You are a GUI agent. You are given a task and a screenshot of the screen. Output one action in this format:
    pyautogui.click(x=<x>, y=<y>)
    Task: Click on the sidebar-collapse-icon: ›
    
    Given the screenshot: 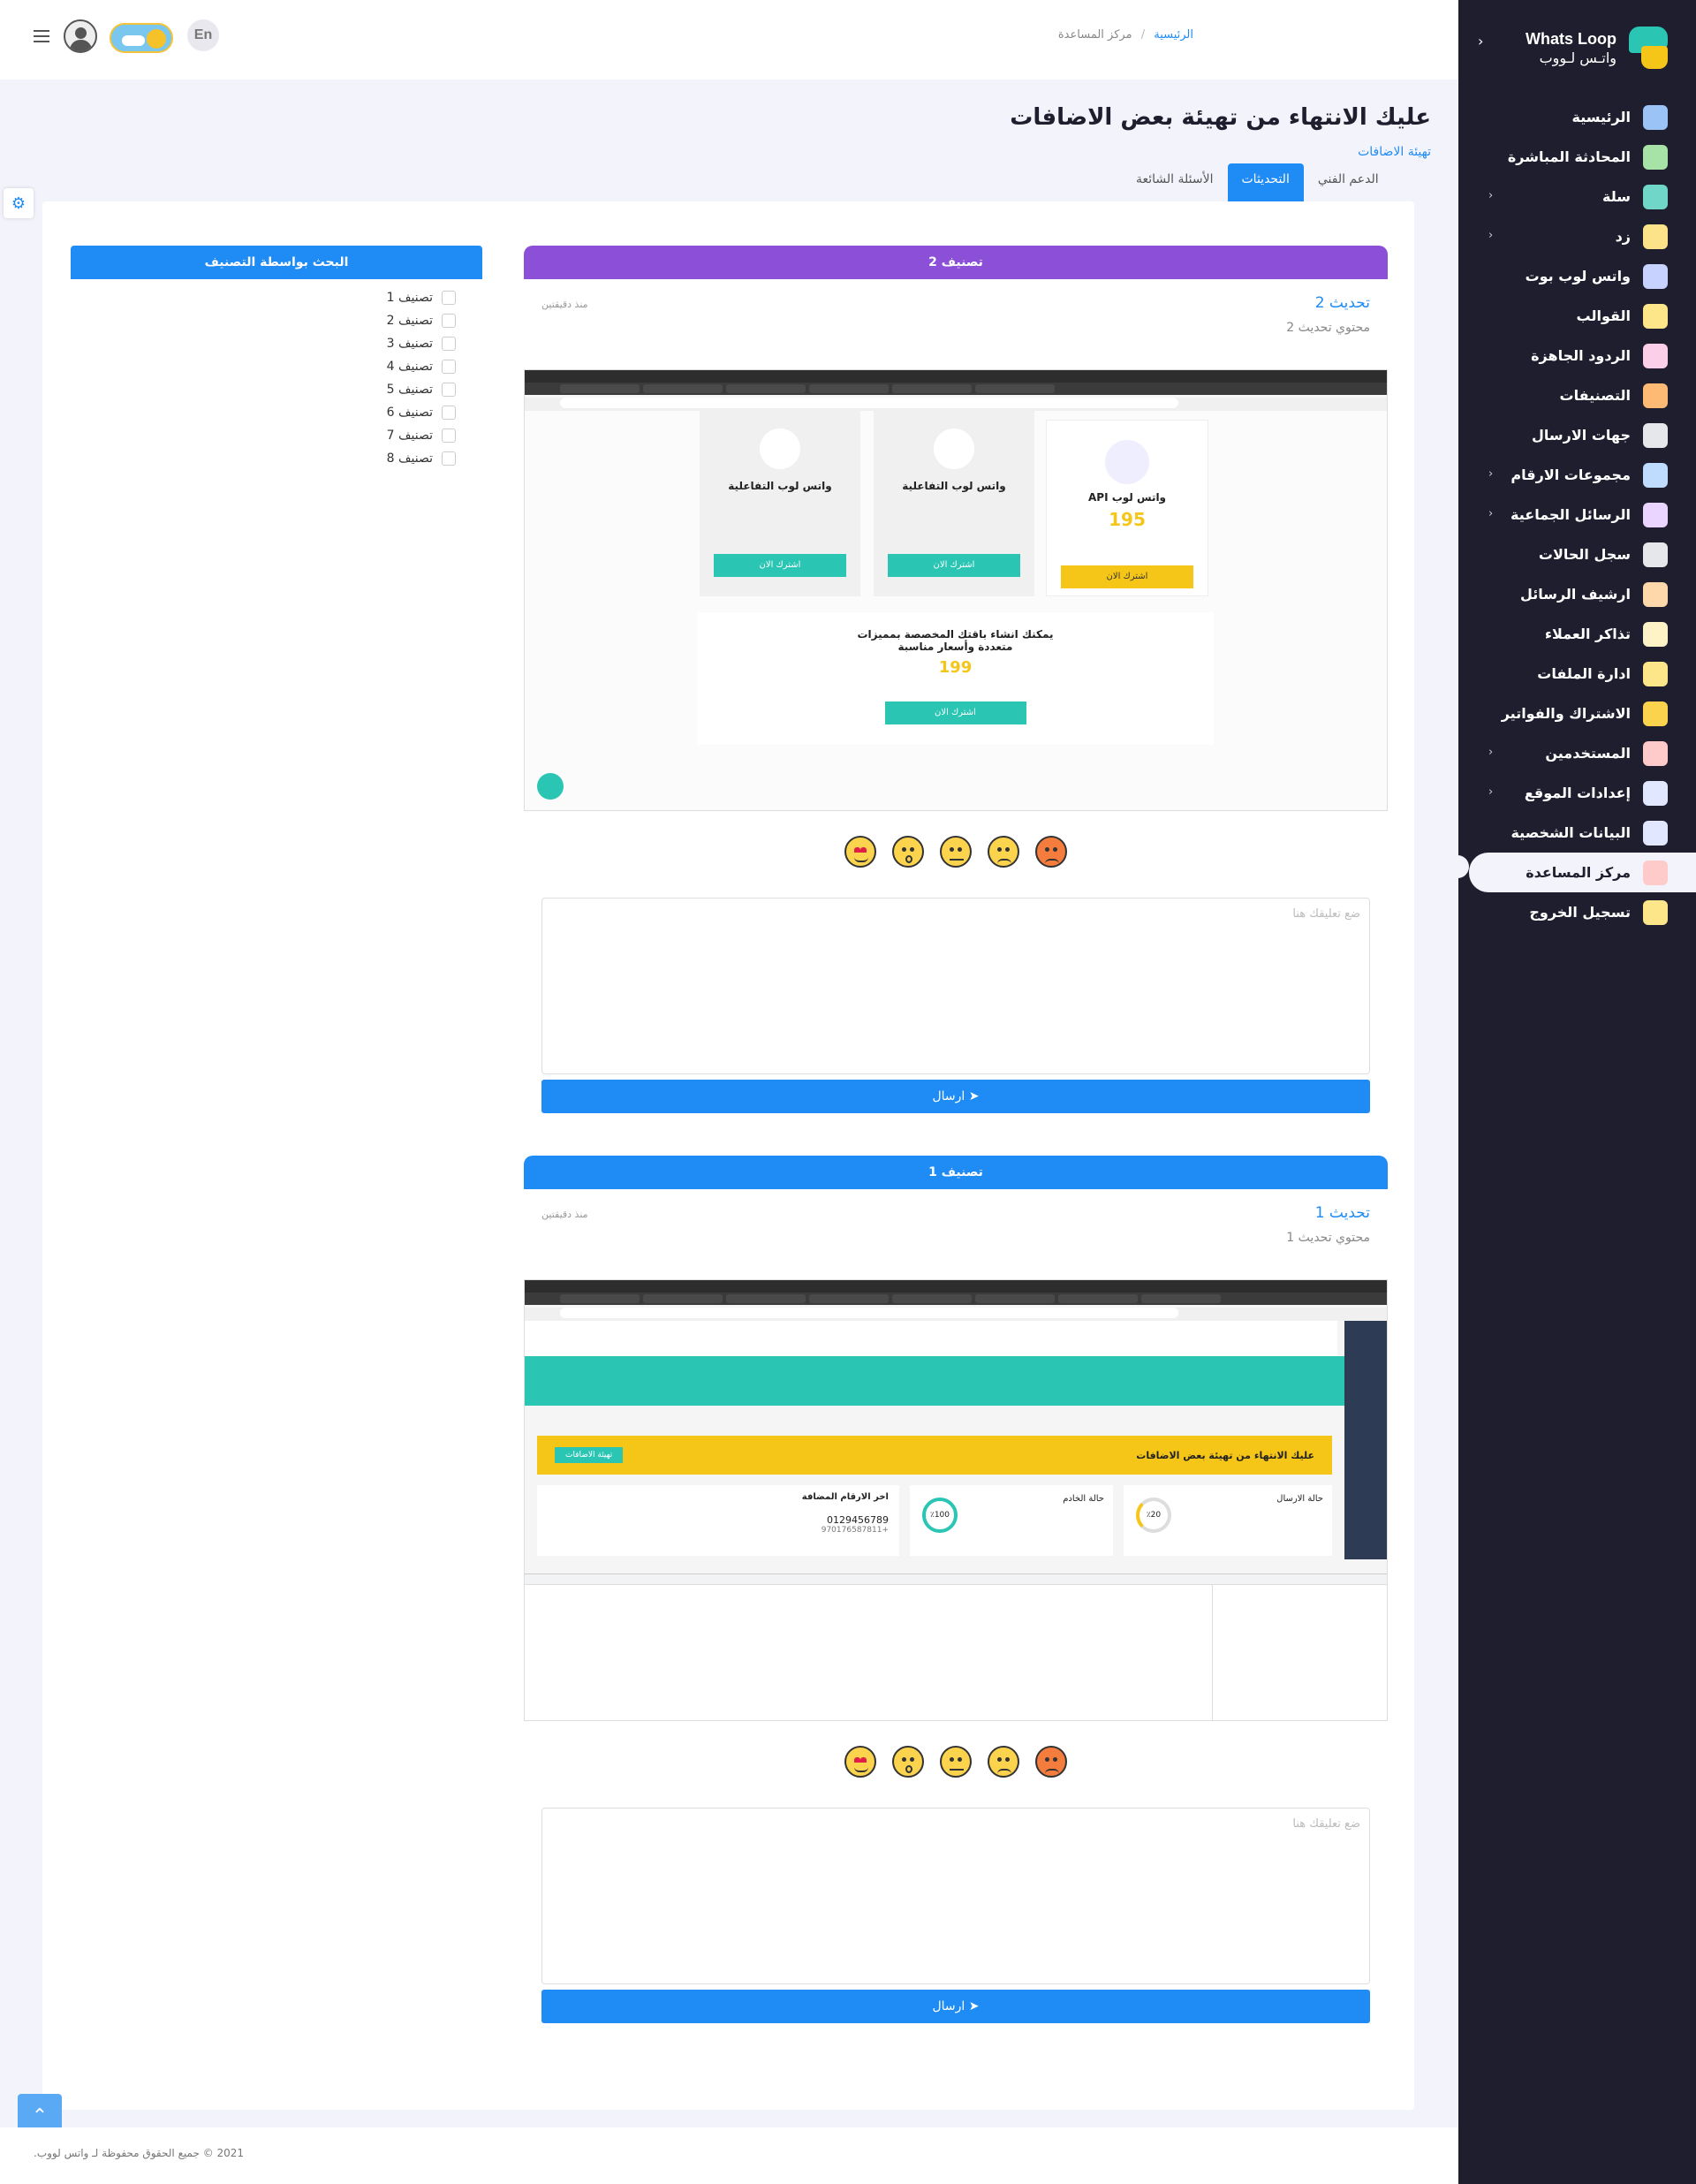 What is the action you would take?
    pyautogui.click(x=1480, y=41)
    